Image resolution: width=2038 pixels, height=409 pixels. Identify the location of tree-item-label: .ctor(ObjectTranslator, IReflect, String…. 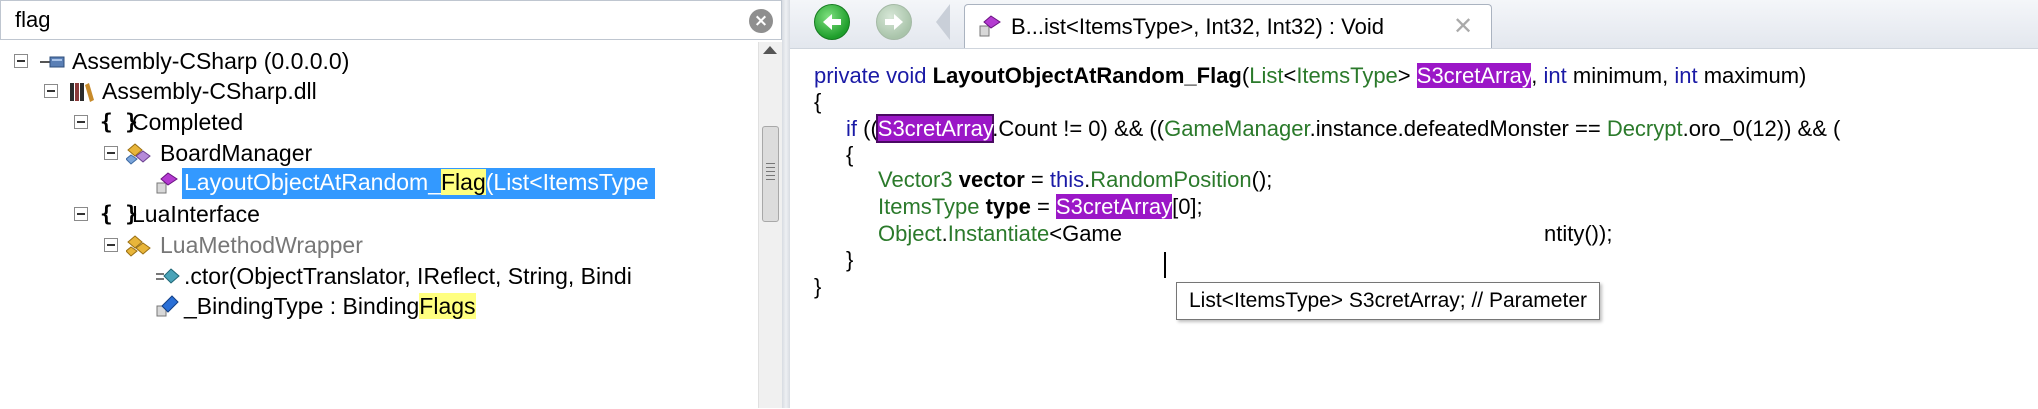
(408, 276).